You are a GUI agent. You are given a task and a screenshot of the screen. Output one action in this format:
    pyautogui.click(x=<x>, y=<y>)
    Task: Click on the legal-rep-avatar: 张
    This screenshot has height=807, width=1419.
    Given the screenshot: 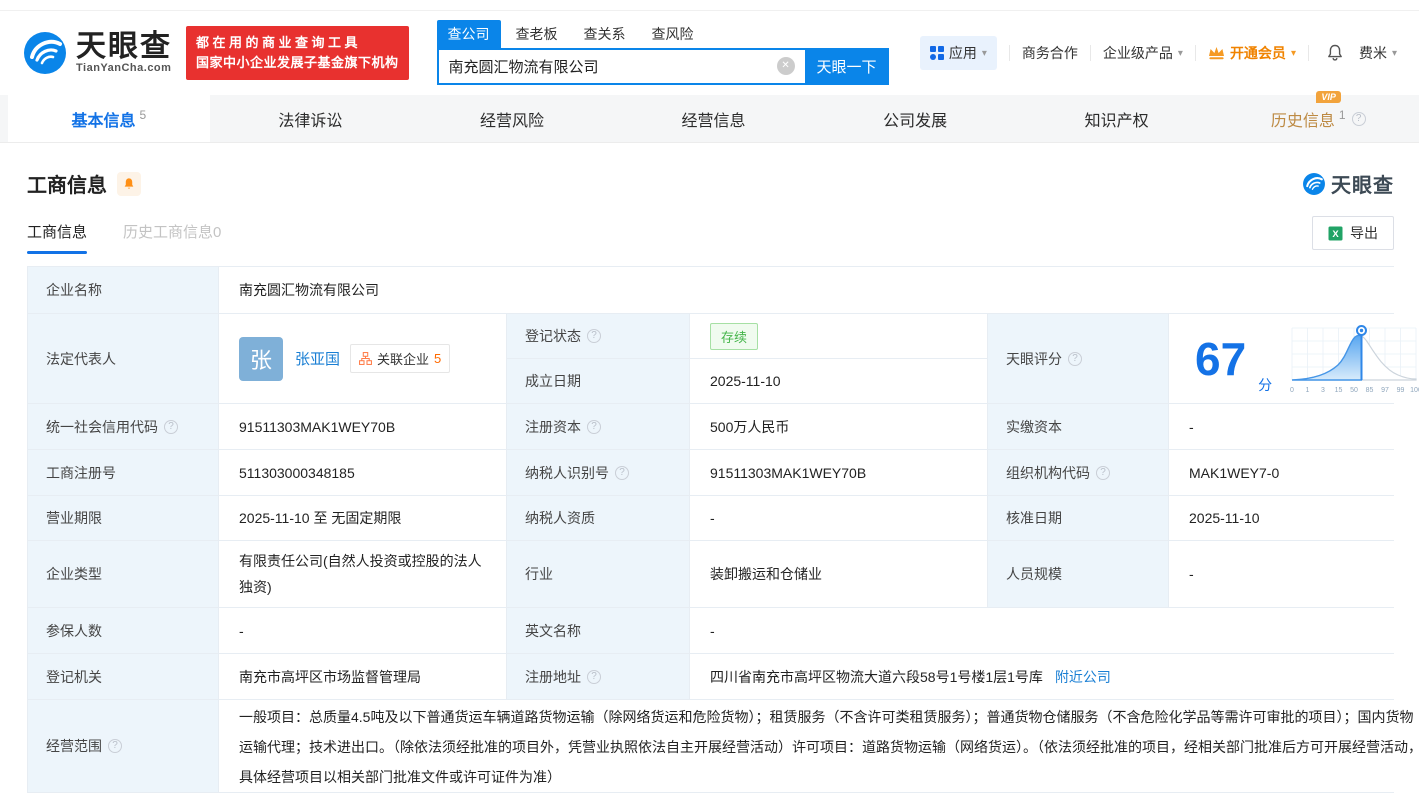 What is the action you would take?
    pyautogui.click(x=261, y=358)
    